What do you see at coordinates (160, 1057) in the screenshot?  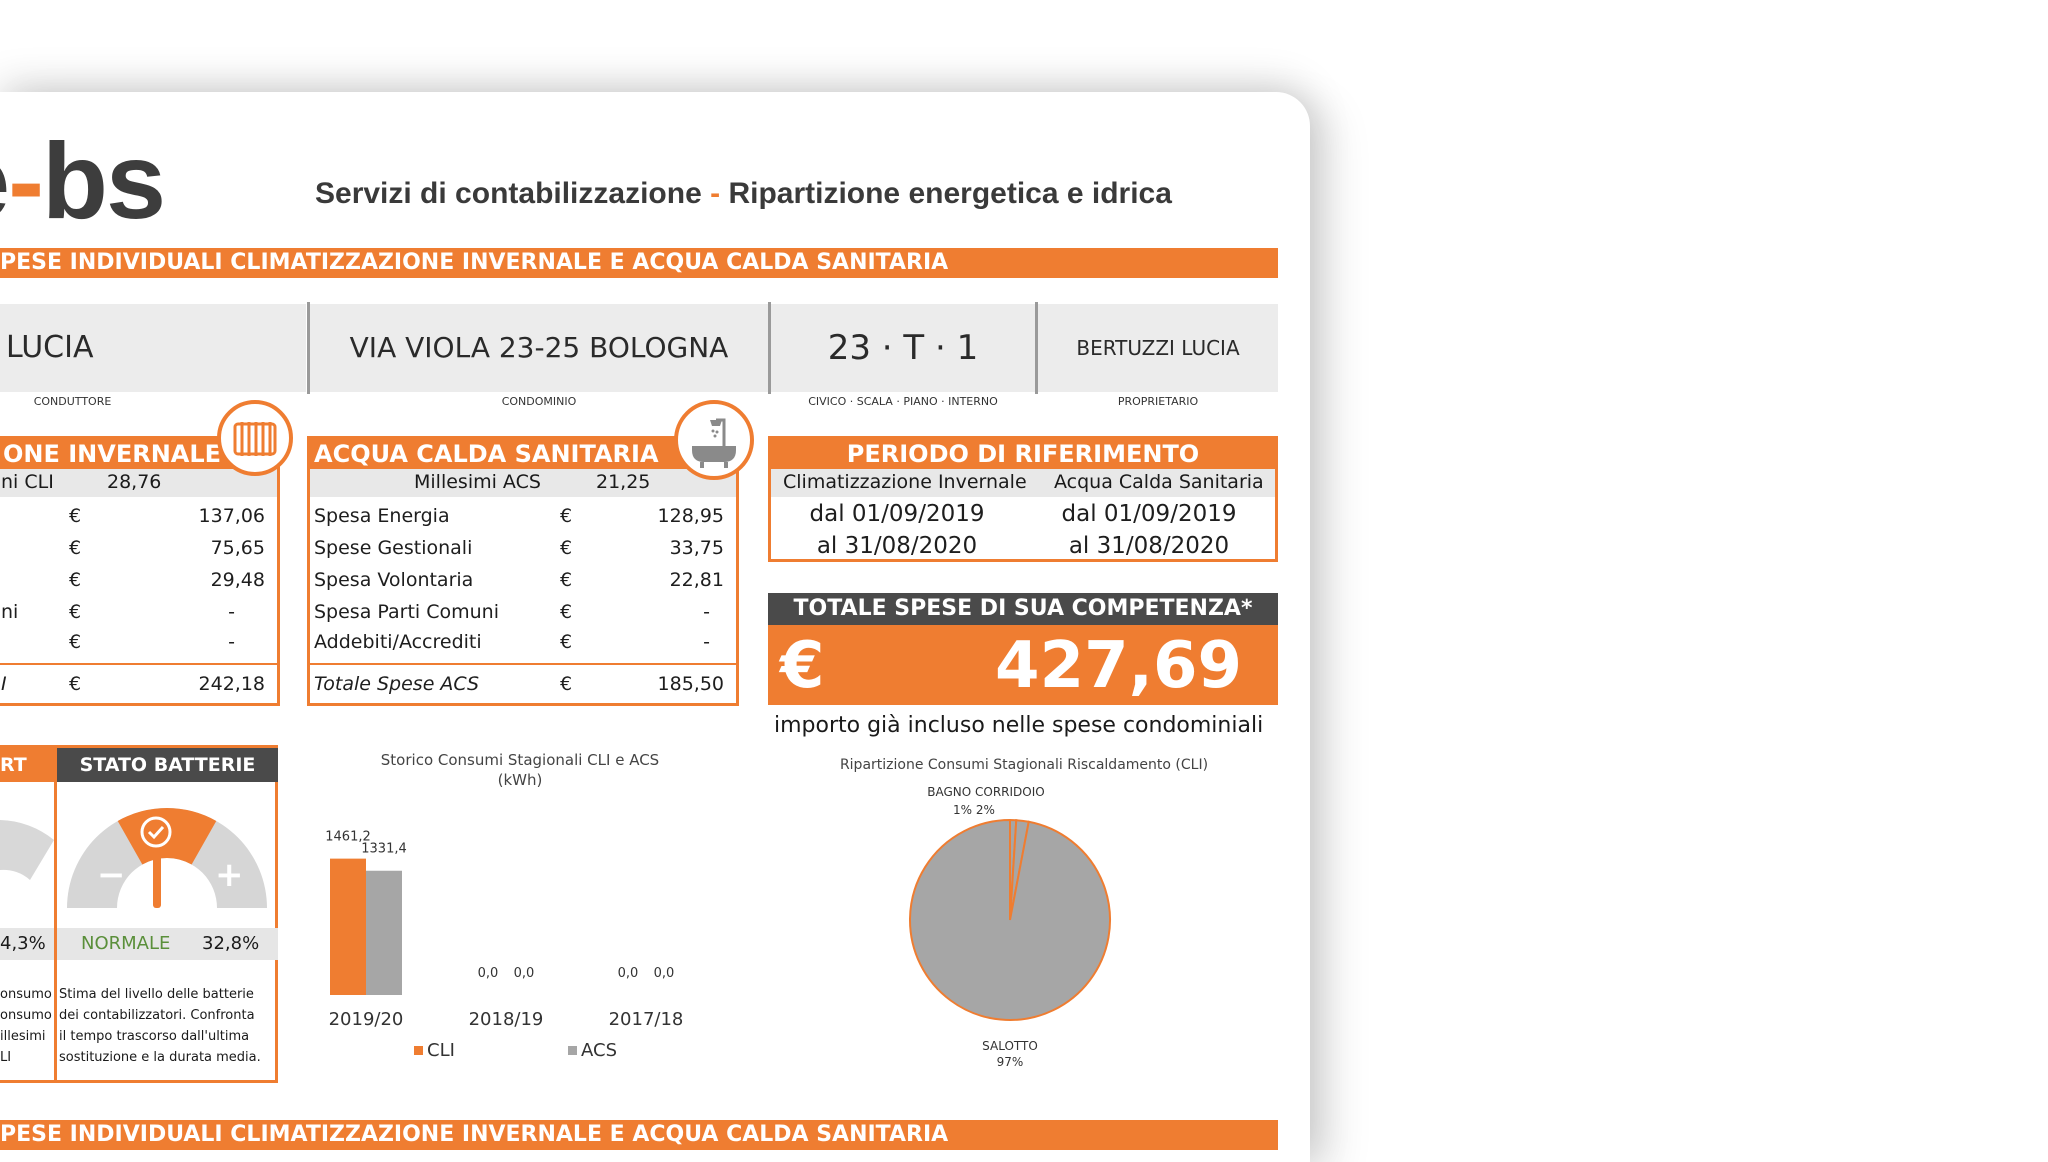 I see `batterie-desc-line: sostituzione e la durata media.` at bounding box center [160, 1057].